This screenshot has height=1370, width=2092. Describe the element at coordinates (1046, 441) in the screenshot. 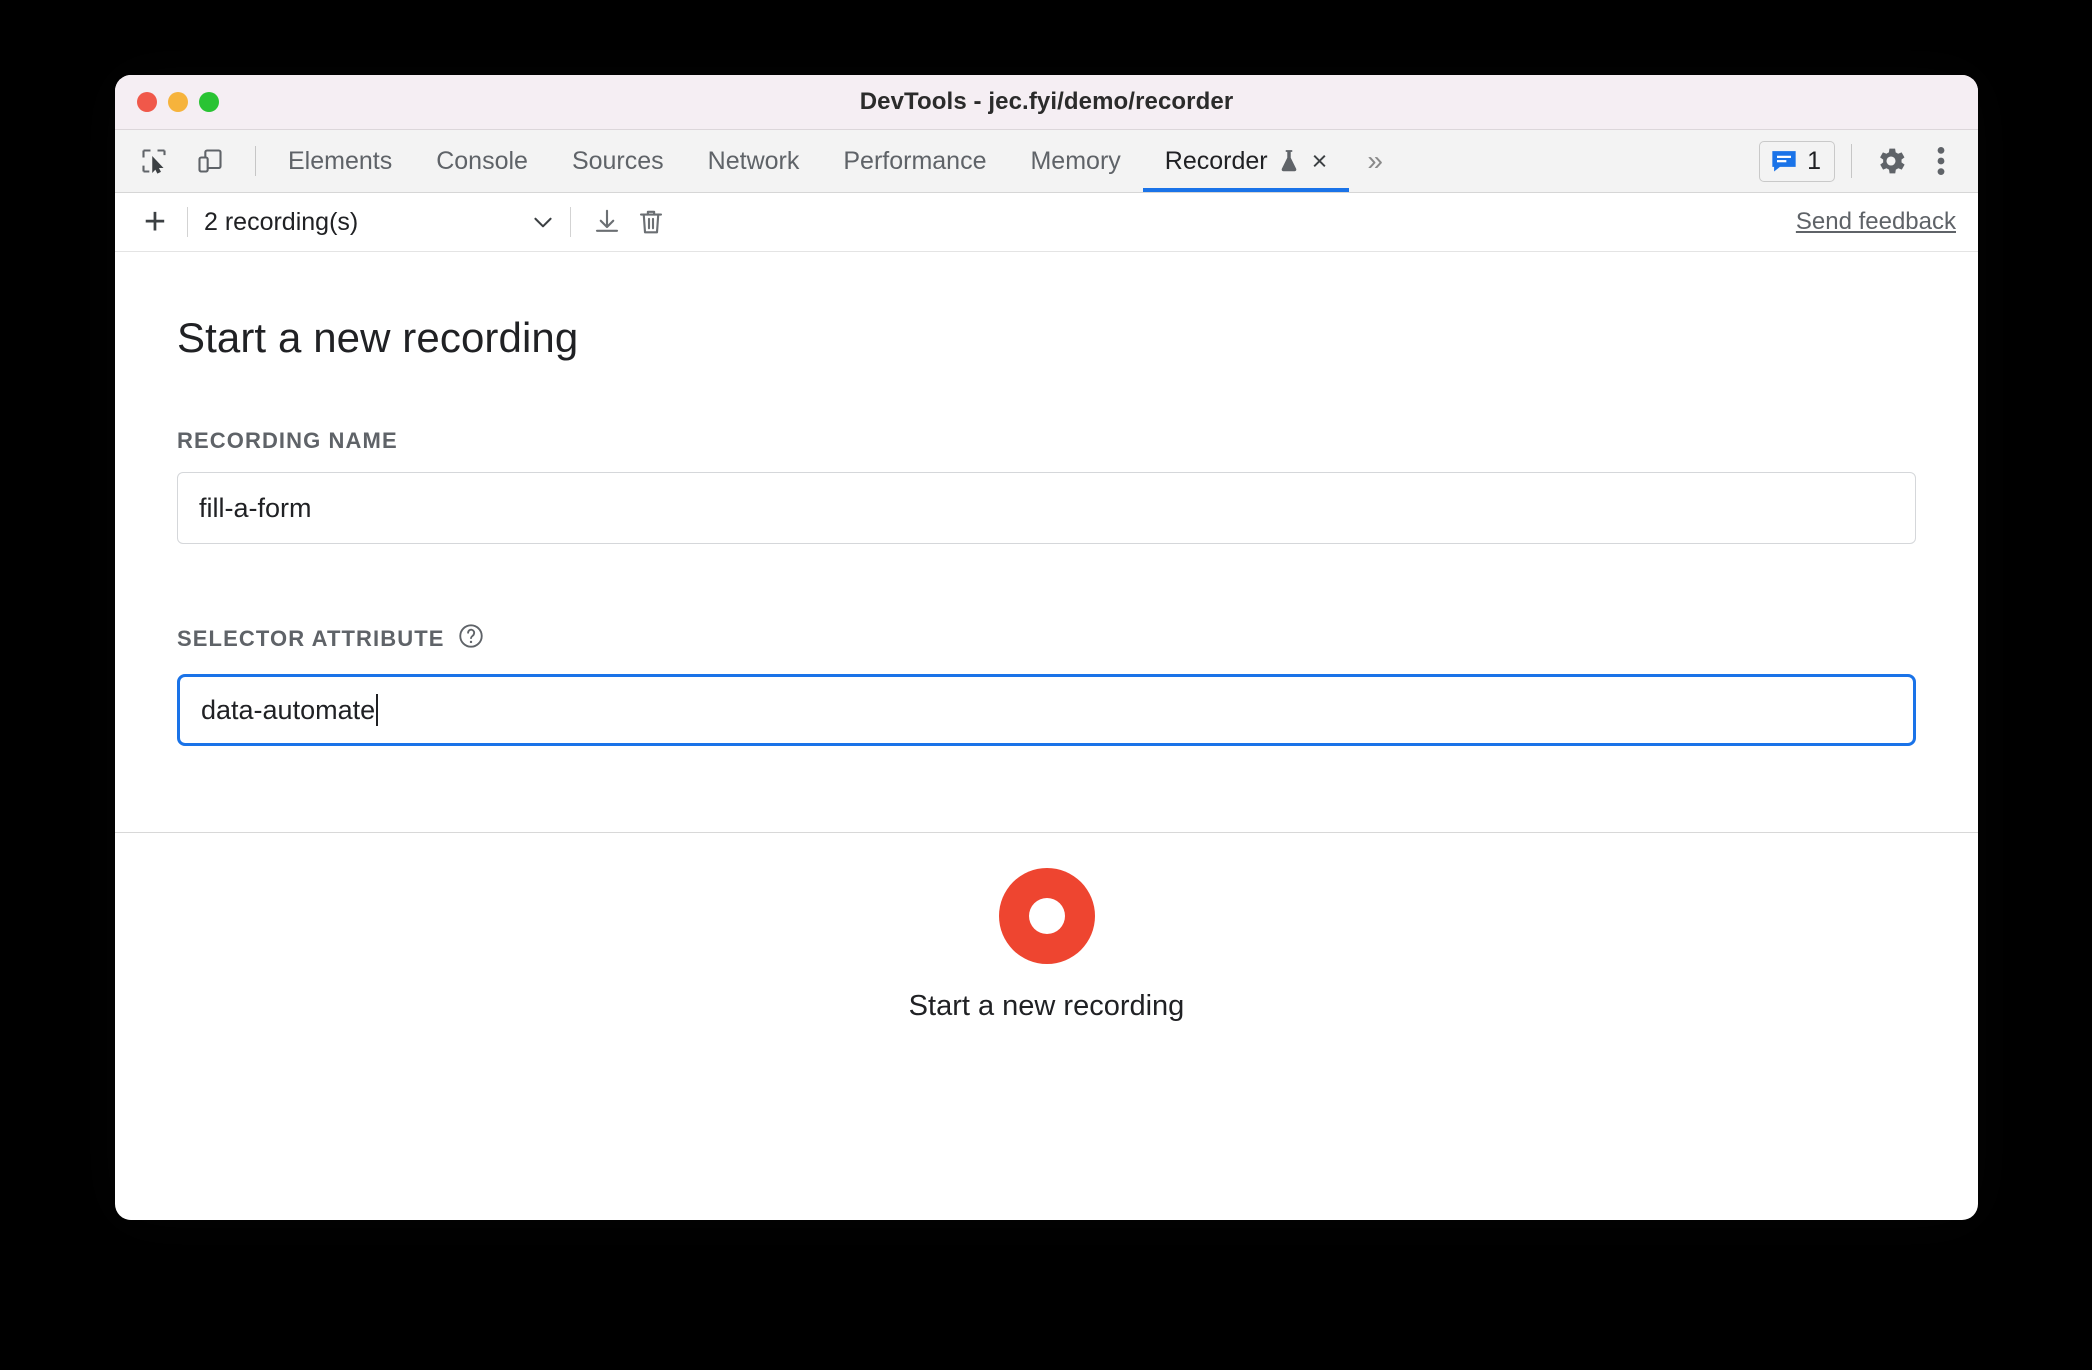

I see `recording-name-label: RECORDING NAME` at that location.